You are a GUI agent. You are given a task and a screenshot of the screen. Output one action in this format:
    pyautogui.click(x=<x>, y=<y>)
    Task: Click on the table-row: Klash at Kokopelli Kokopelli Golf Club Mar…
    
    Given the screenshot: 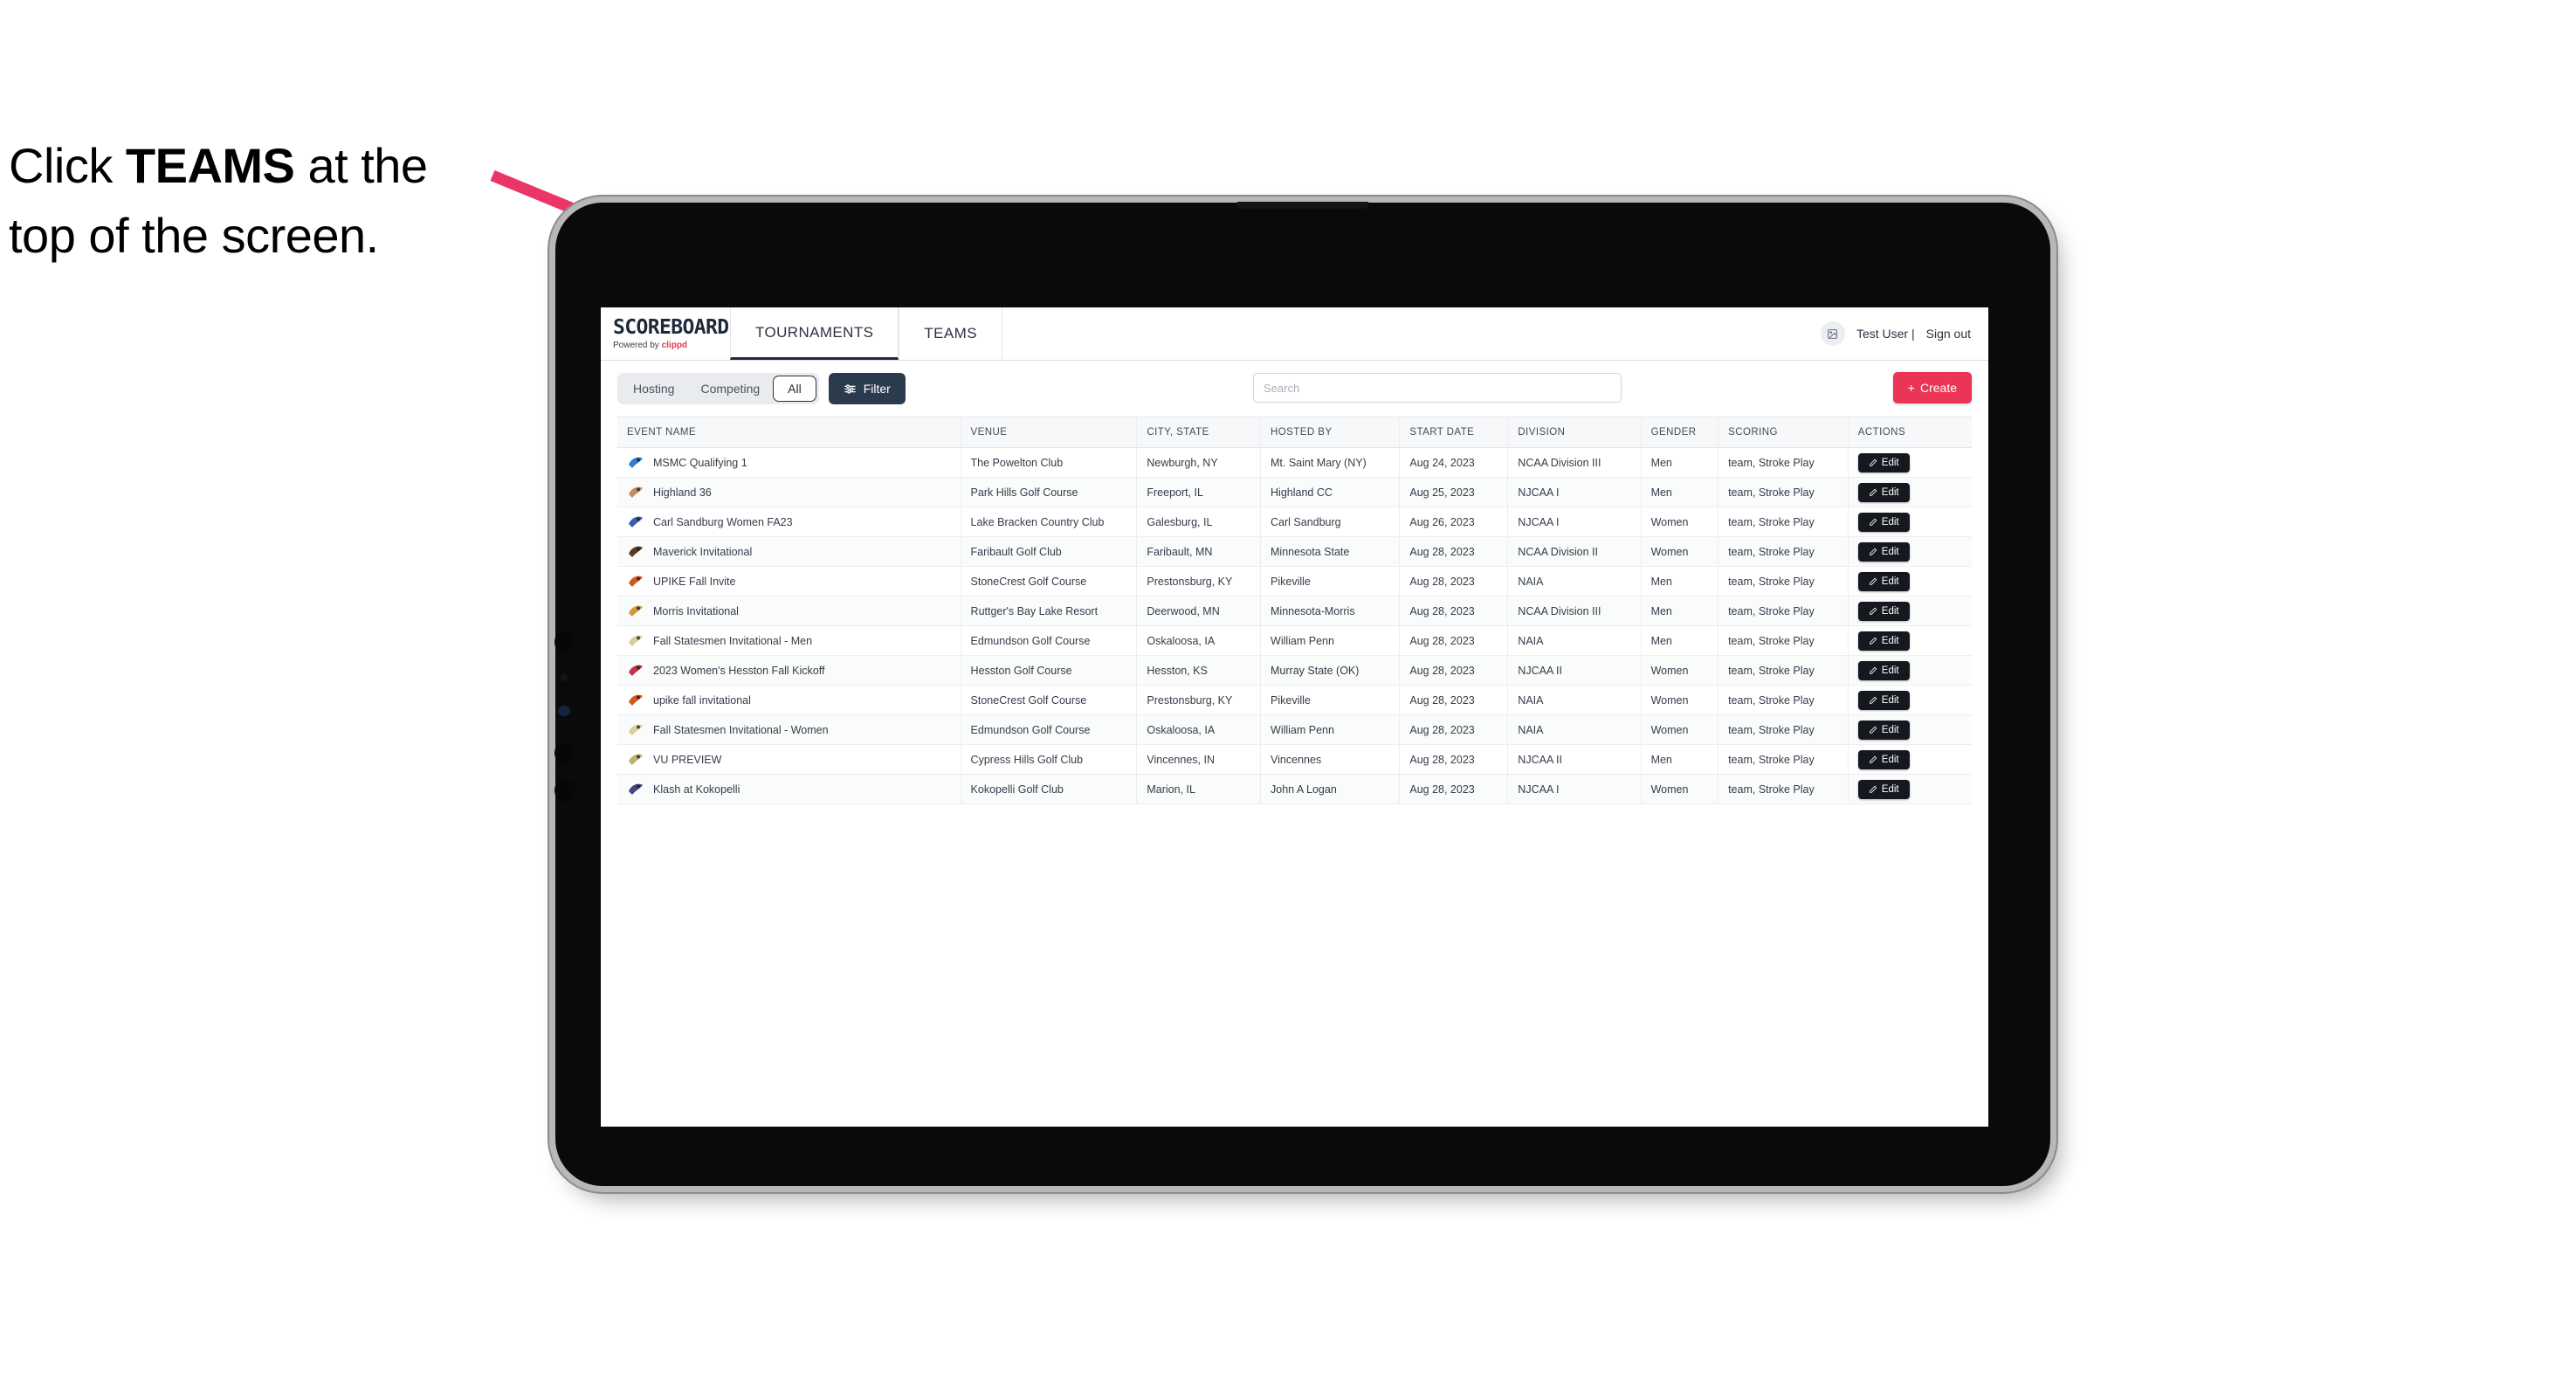 What is the action you would take?
    pyautogui.click(x=1294, y=789)
    